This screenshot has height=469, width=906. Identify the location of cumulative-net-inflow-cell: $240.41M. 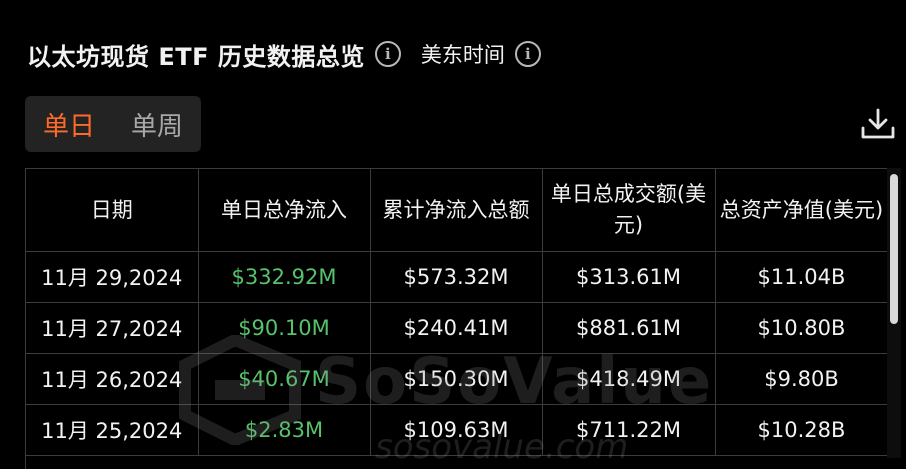
(456, 328).